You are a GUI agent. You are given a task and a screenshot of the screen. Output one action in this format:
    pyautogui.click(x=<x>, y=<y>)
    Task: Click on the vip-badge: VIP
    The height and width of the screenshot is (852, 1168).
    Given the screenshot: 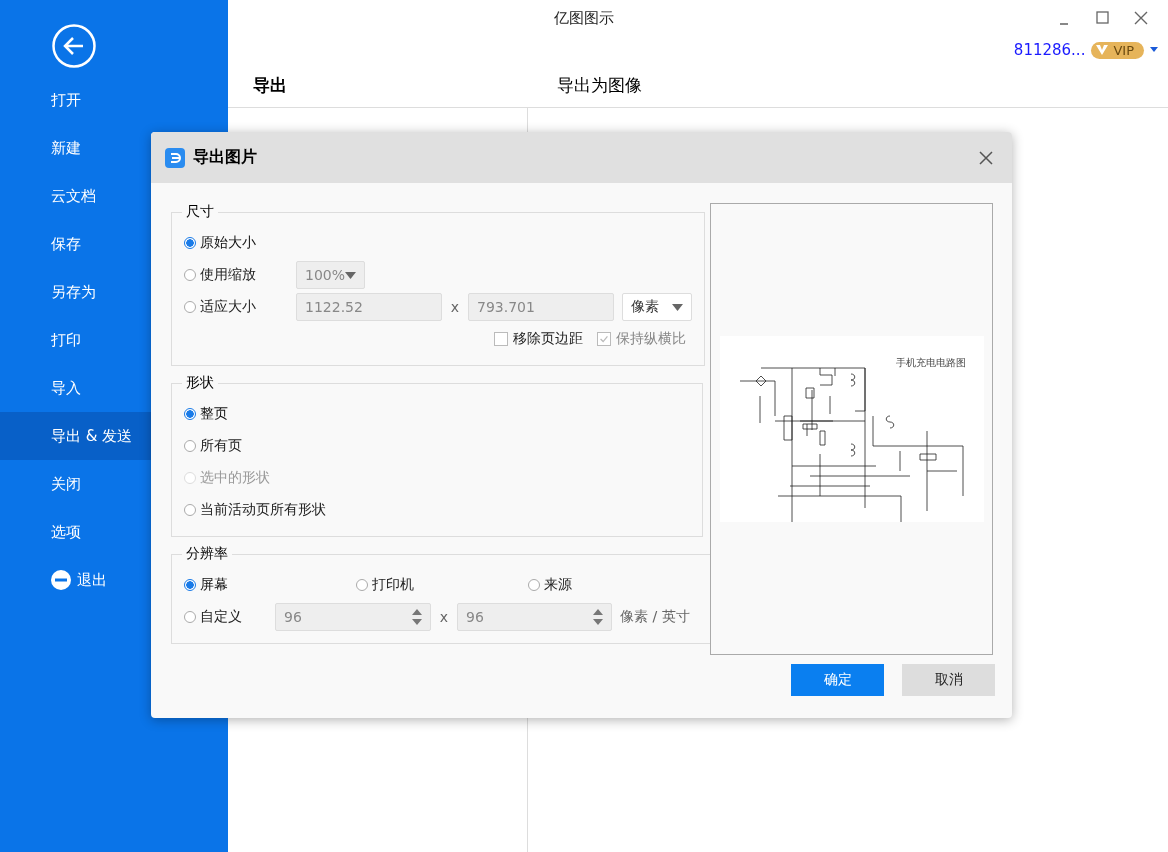 What is the action you would take?
    pyautogui.click(x=1117, y=50)
    